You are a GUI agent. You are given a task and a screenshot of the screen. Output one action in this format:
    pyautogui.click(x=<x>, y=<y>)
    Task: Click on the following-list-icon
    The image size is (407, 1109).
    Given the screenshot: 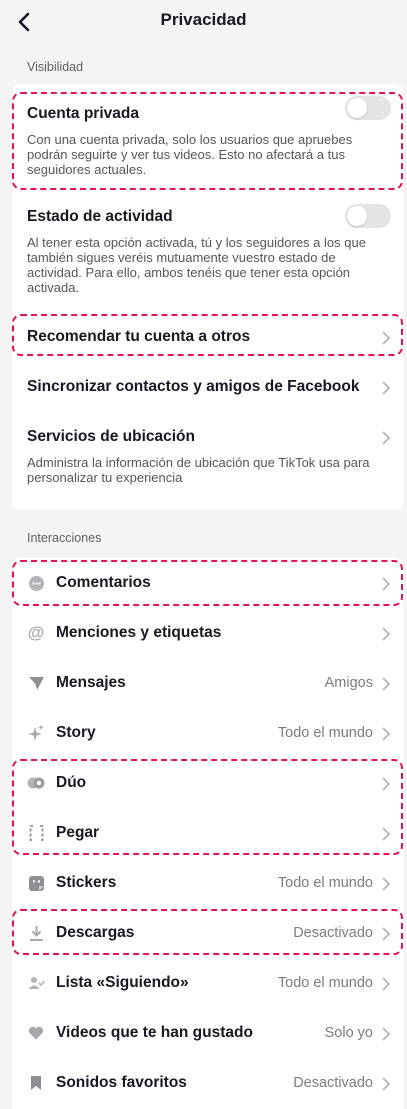 What is the action you would take?
    pyautogui.click(x=36, y=983)
    